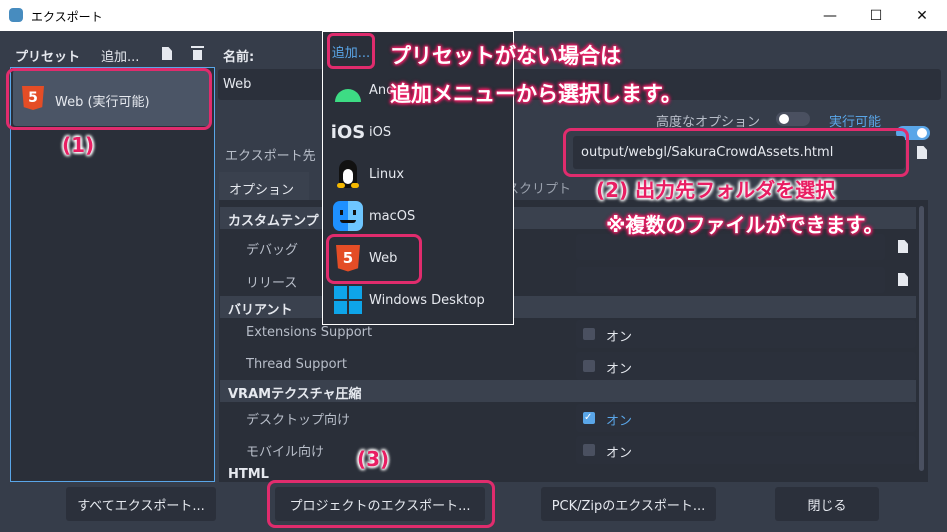 Image resolution: width=947 pixels, height=532 pixels. What do you see at coordinates (239, 57) in the screenshot?
I see `name-label: 名前:` at bounding box center [239, 57].